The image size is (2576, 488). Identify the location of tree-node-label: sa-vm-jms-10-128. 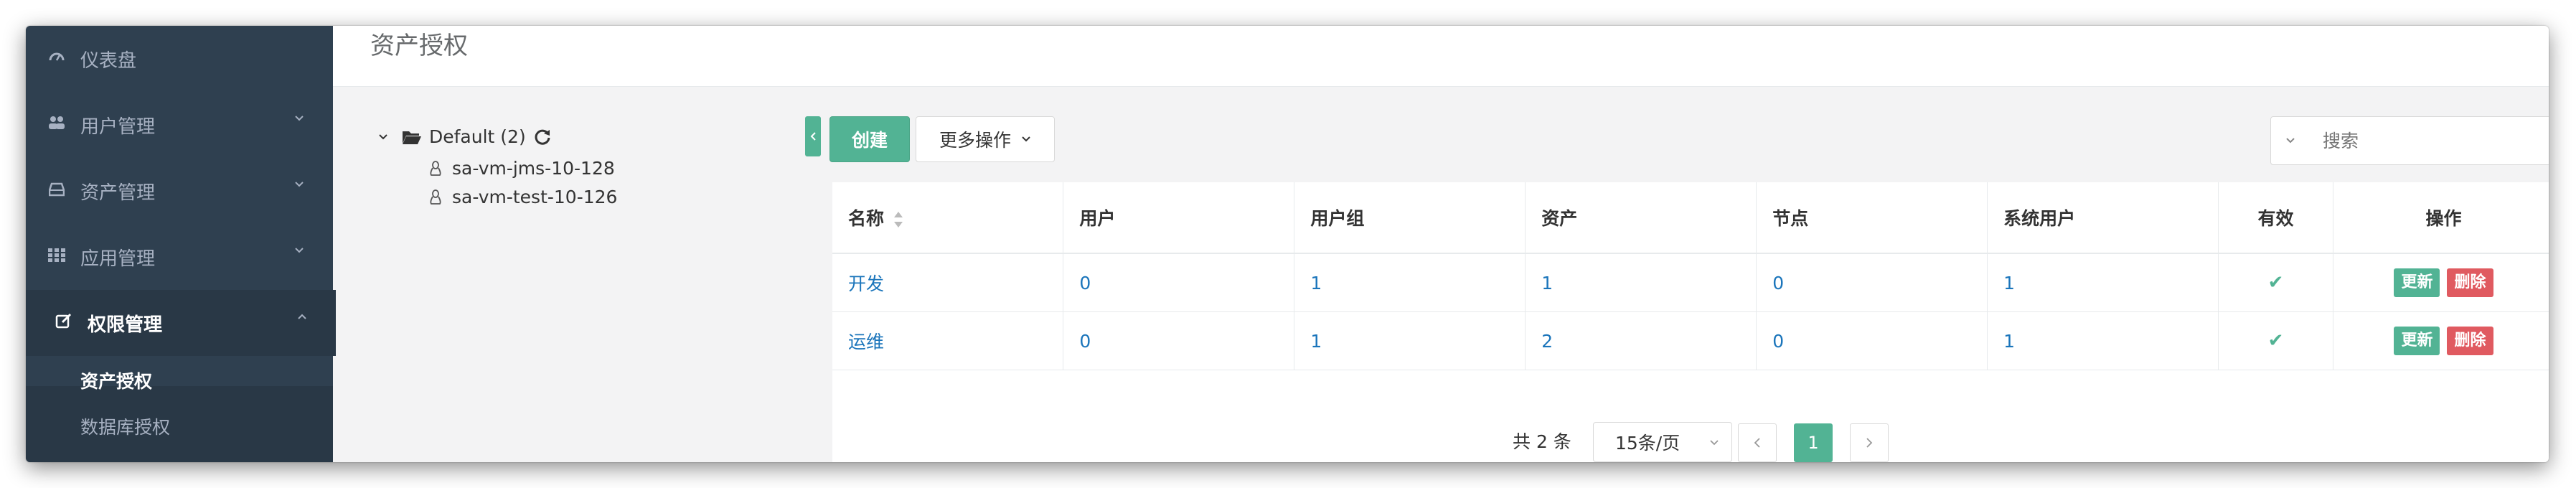
(533, 168).